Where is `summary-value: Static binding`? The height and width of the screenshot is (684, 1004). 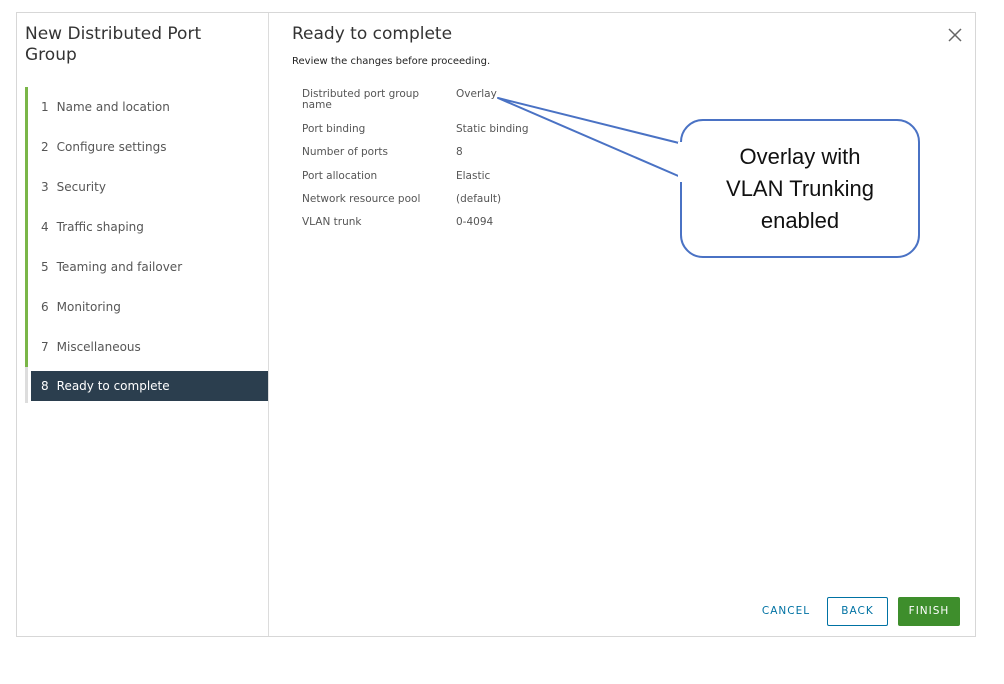 summary-value: Static binding is located at coordinates (492, 129).